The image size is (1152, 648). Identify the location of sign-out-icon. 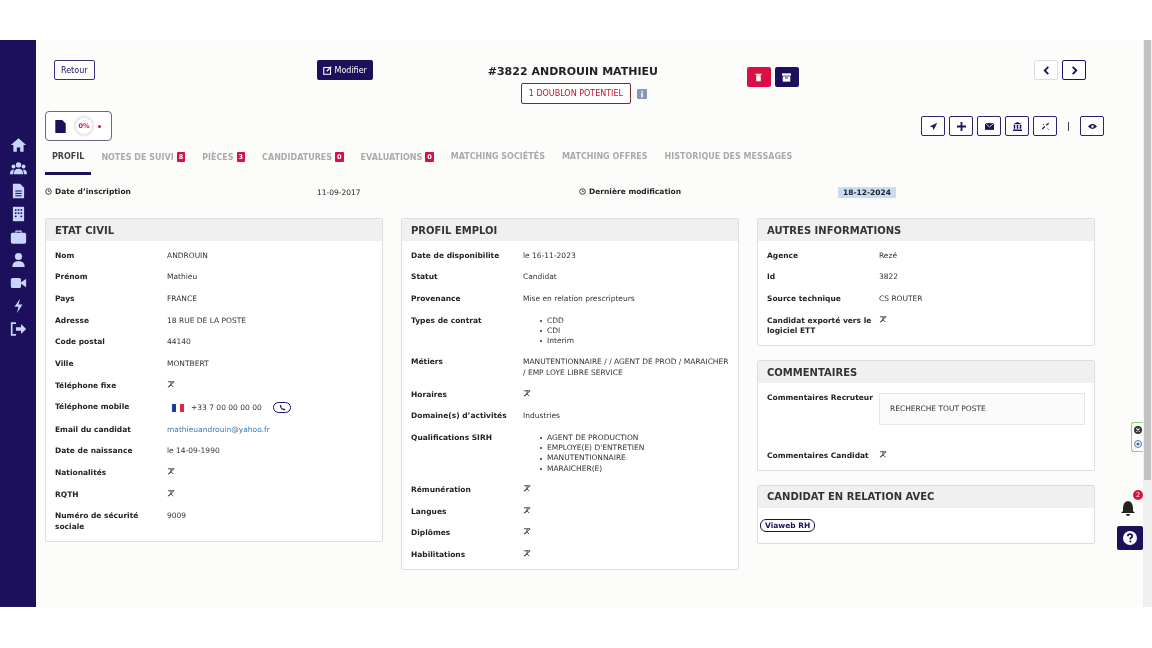
(18, 329).